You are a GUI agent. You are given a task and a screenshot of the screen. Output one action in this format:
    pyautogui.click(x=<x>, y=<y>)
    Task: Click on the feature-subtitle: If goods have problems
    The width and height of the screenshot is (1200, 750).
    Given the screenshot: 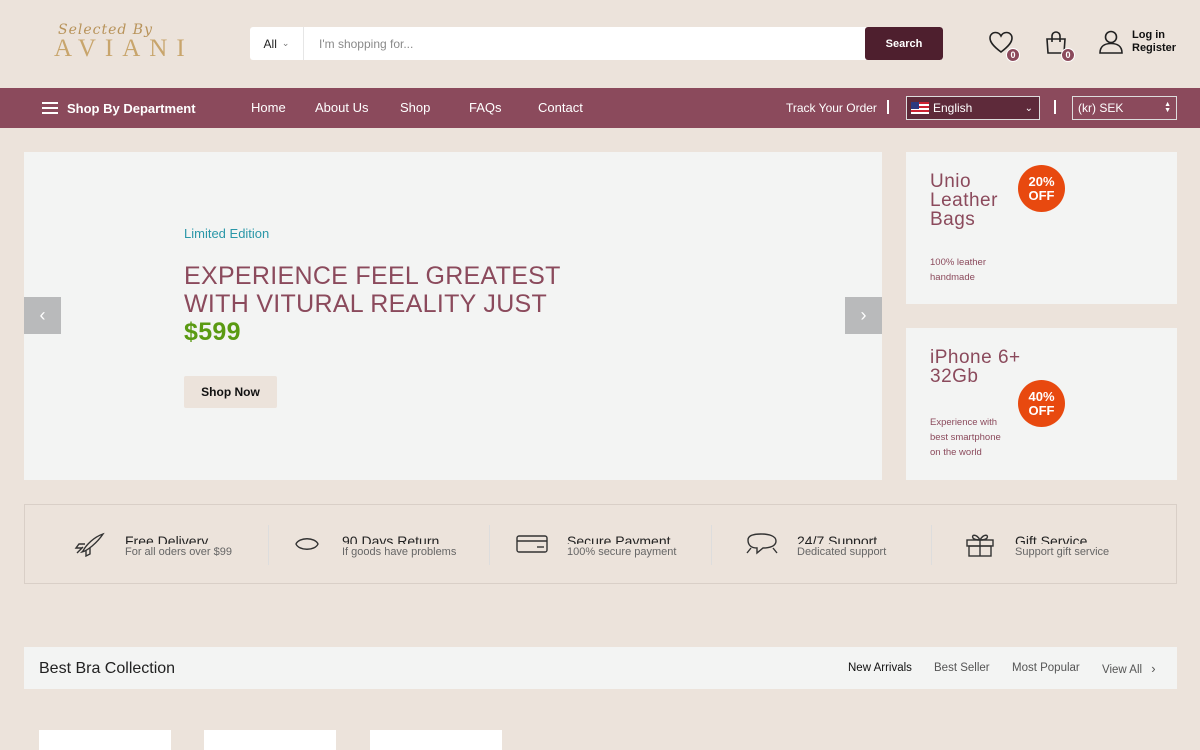 What is the action you would take?
    pyautogui.click(x=399, y=552)
    